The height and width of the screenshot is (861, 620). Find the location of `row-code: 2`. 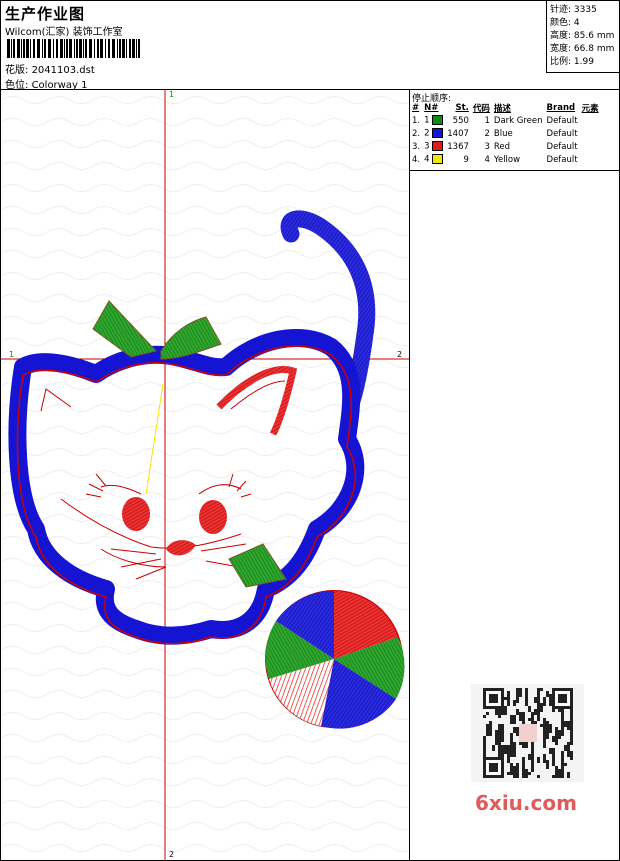

row-code: 2 is located at coordinates (487, 133).